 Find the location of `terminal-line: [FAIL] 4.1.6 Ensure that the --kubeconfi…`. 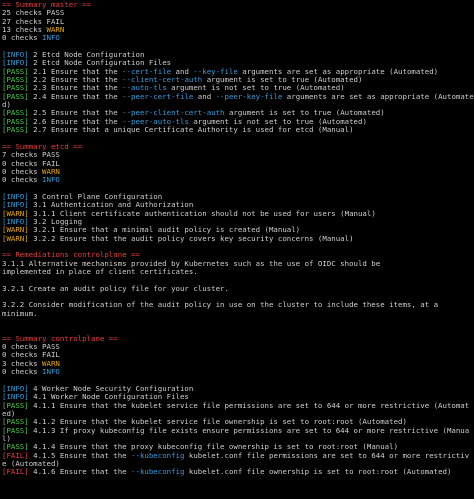

terminal-line: [FAIL] 4.1.6 Ensure that the --kubeconfi… is located at coordinates (237, 472).